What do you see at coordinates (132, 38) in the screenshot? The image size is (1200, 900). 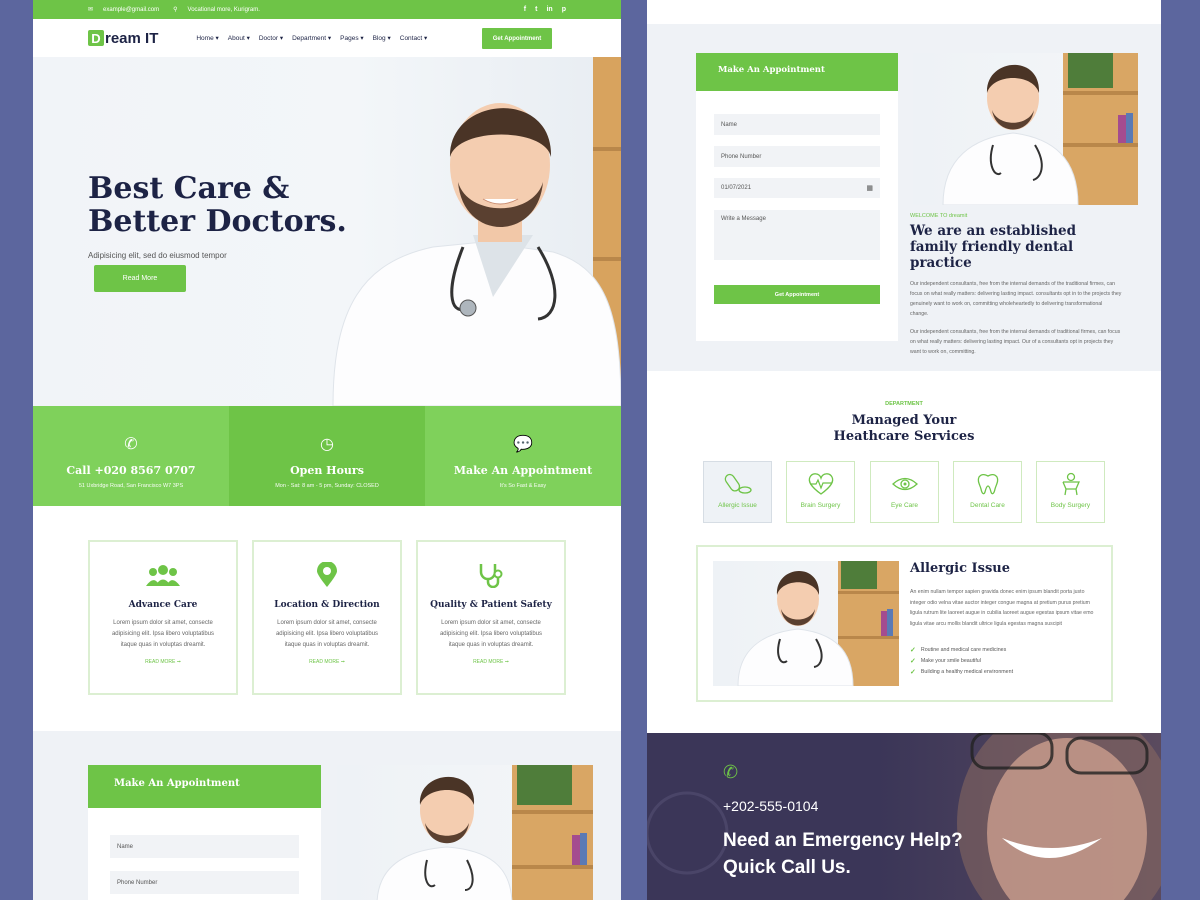 I see `logo-text: ream IT` at bounding box center [132, 38].